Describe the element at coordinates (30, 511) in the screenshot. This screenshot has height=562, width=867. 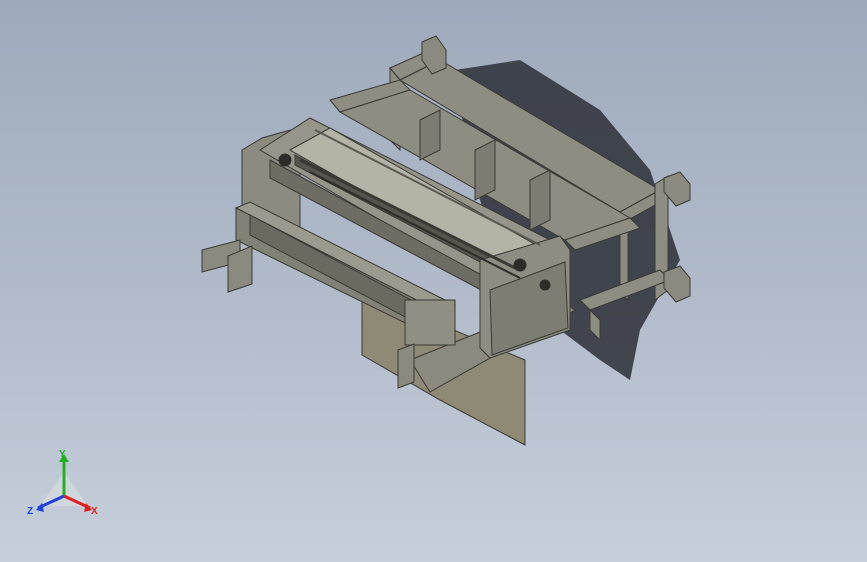
I see `z-axis-label: Z` at that location.